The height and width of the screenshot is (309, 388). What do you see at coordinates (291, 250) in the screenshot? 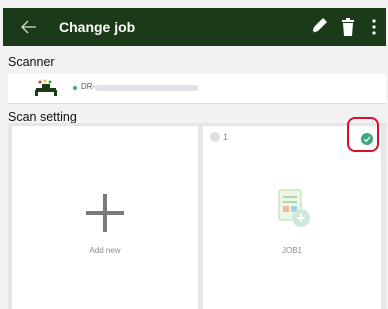
I see `job-label: JOB1` at bounding box center [291, 250].